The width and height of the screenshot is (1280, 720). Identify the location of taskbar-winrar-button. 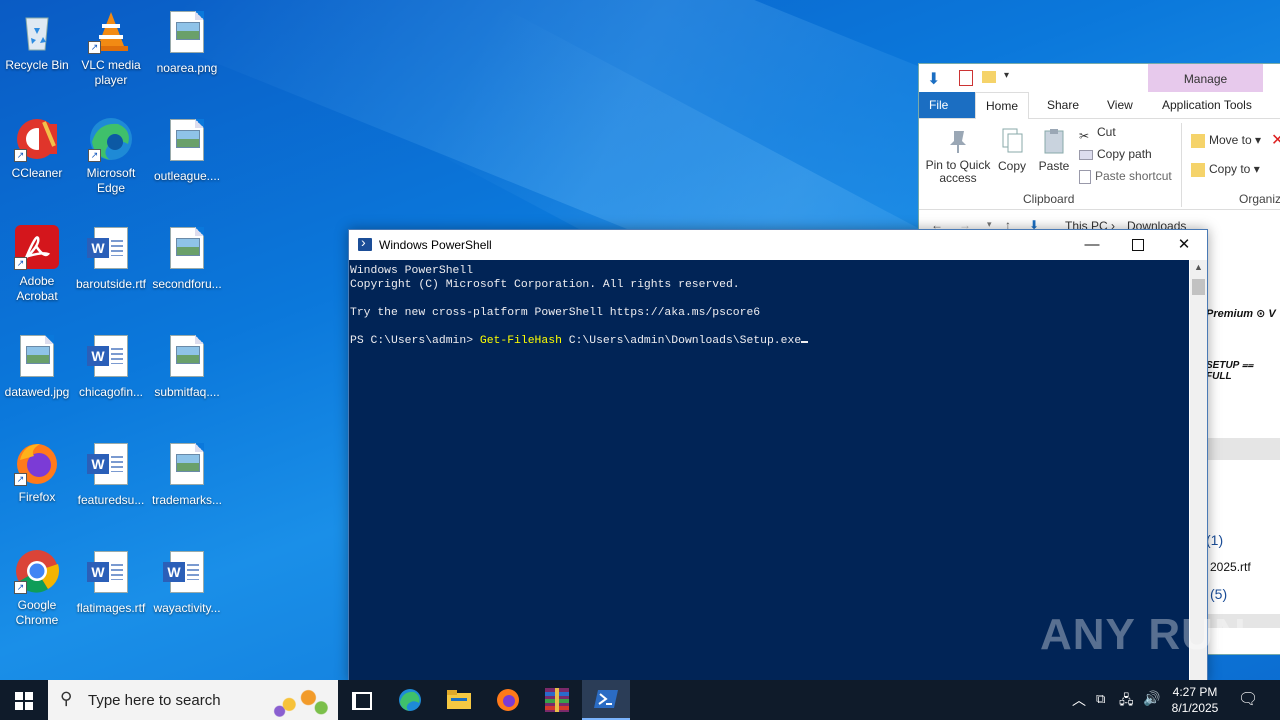
(557, 700).